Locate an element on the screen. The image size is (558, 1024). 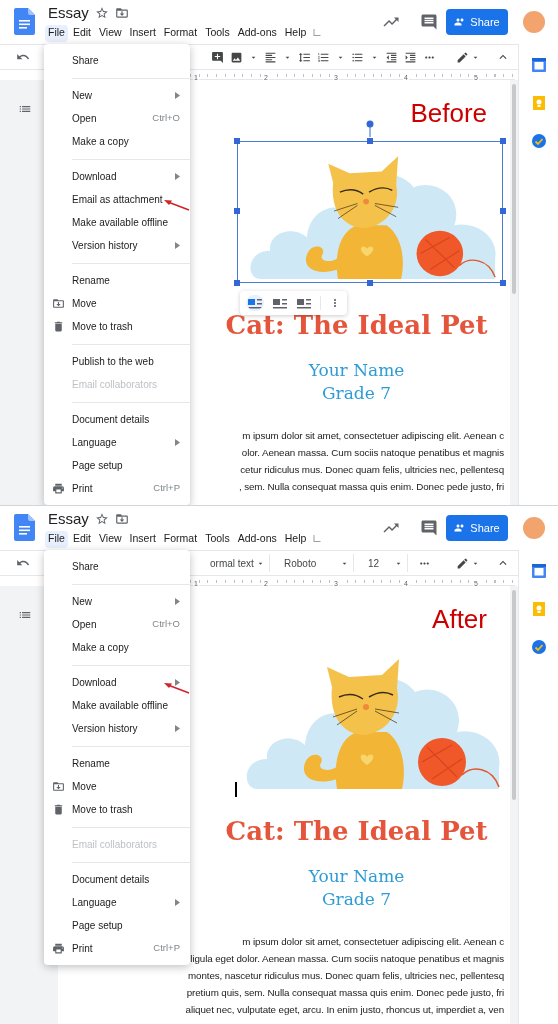
increase-indent-icon is located at coordinates (410, 57).